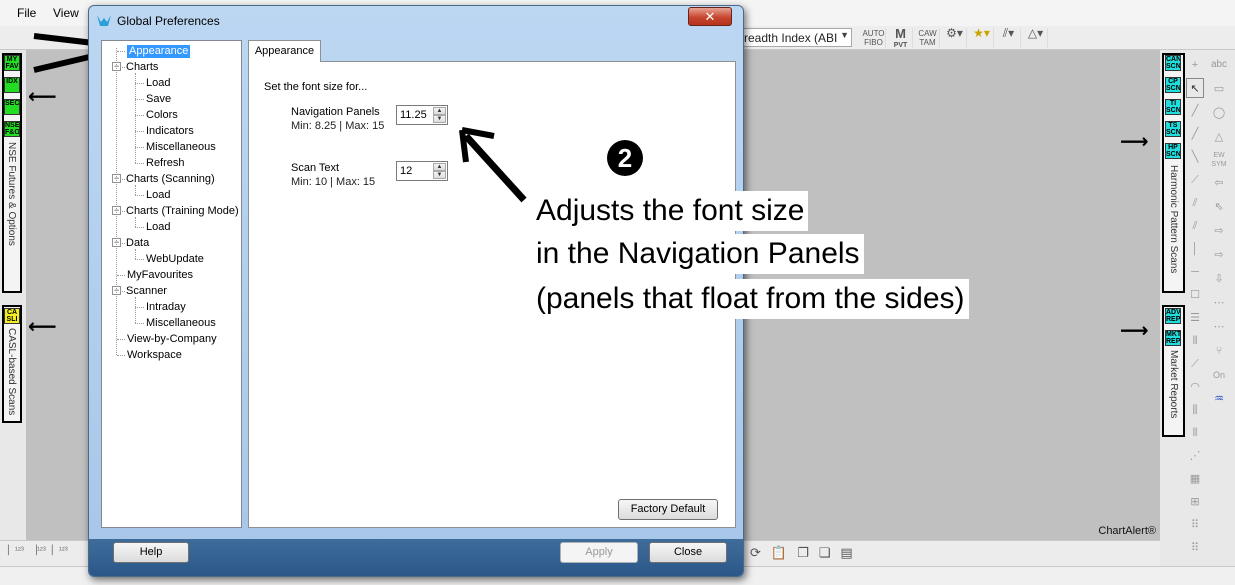 The image size is (1235, 585). What do you see at coordinates (1173, 129) in the screenshot?
I see `ts-scn-button: TS SCN` at bounding box center [1173, 129].